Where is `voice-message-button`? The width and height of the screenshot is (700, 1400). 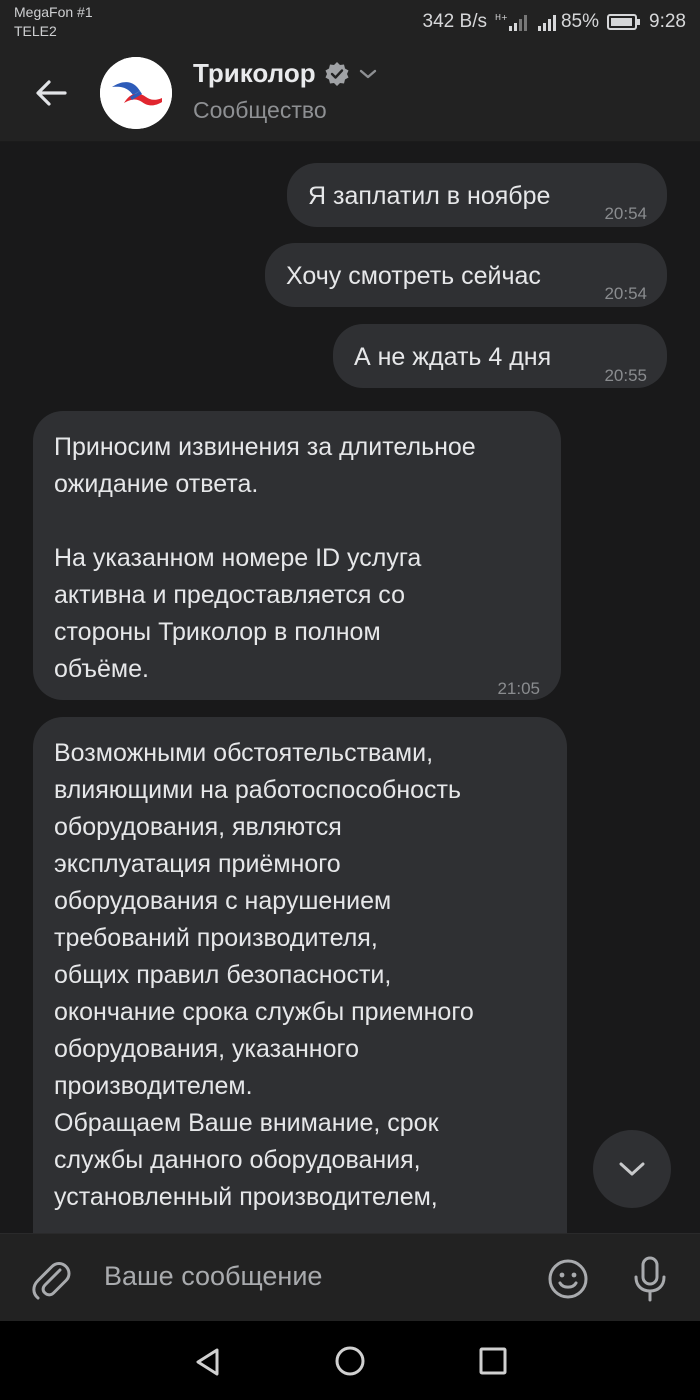
voice-message-button is located at coordinates (650, 1279).